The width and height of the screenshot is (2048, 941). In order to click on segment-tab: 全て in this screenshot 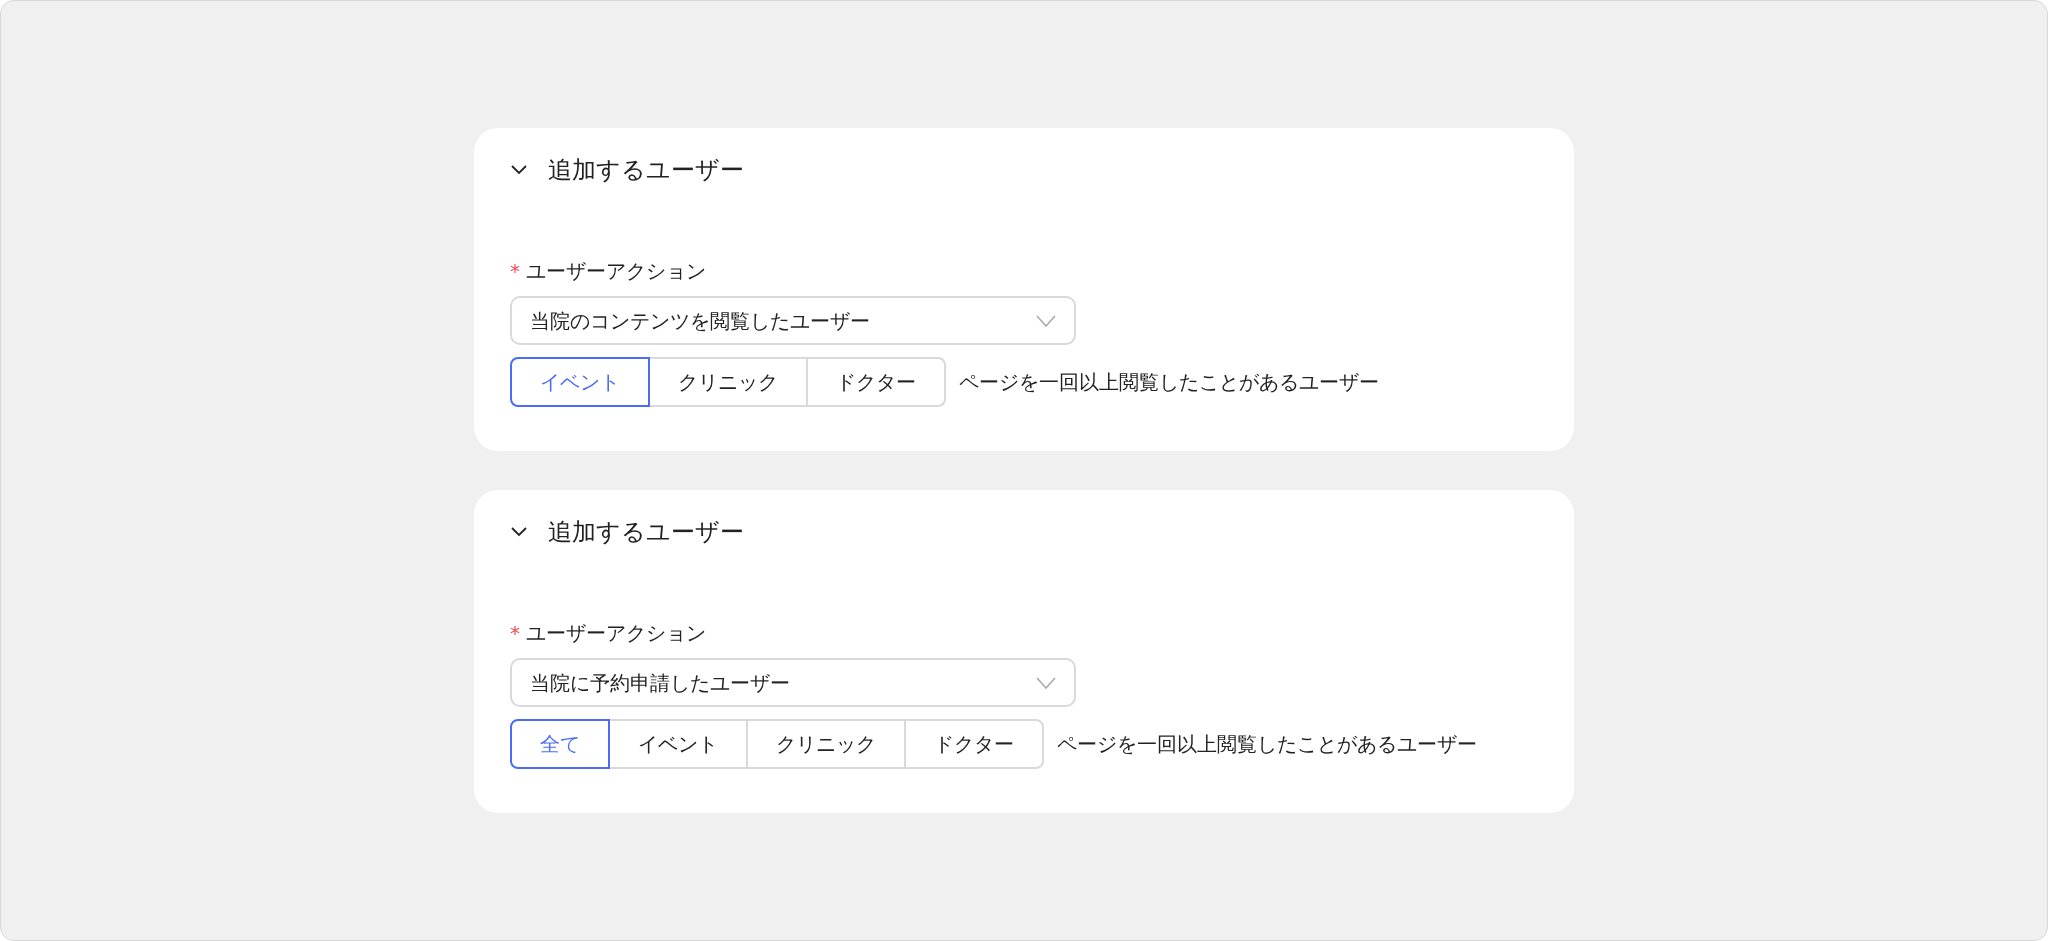, I will do `click(560, 744)`.